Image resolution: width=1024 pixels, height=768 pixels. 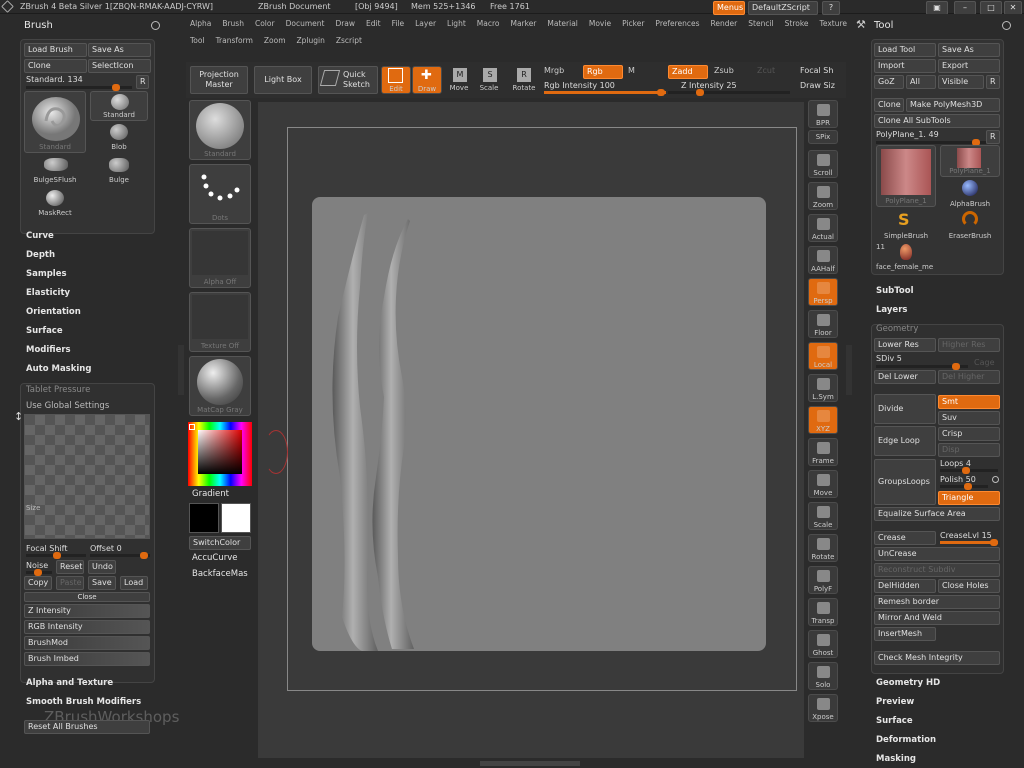 I want to click on section-samples: Samples, so click(x=46, y=274).